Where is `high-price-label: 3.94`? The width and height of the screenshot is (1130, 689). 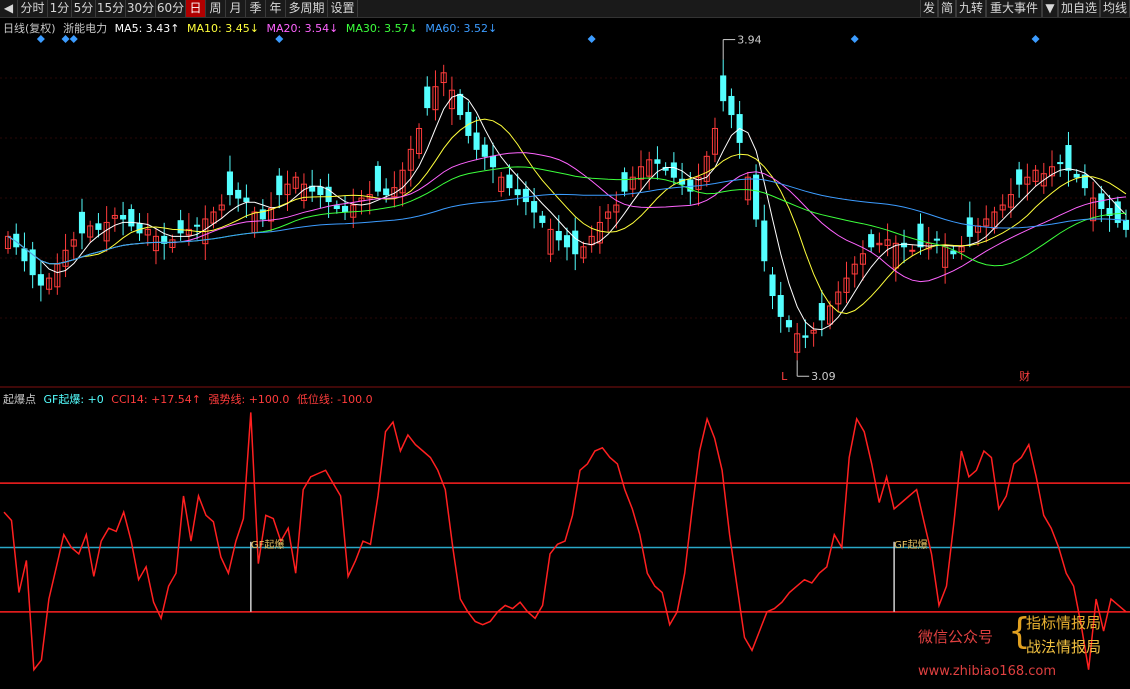
high-price-label: 3.94 is located at coordinates (749, 40).